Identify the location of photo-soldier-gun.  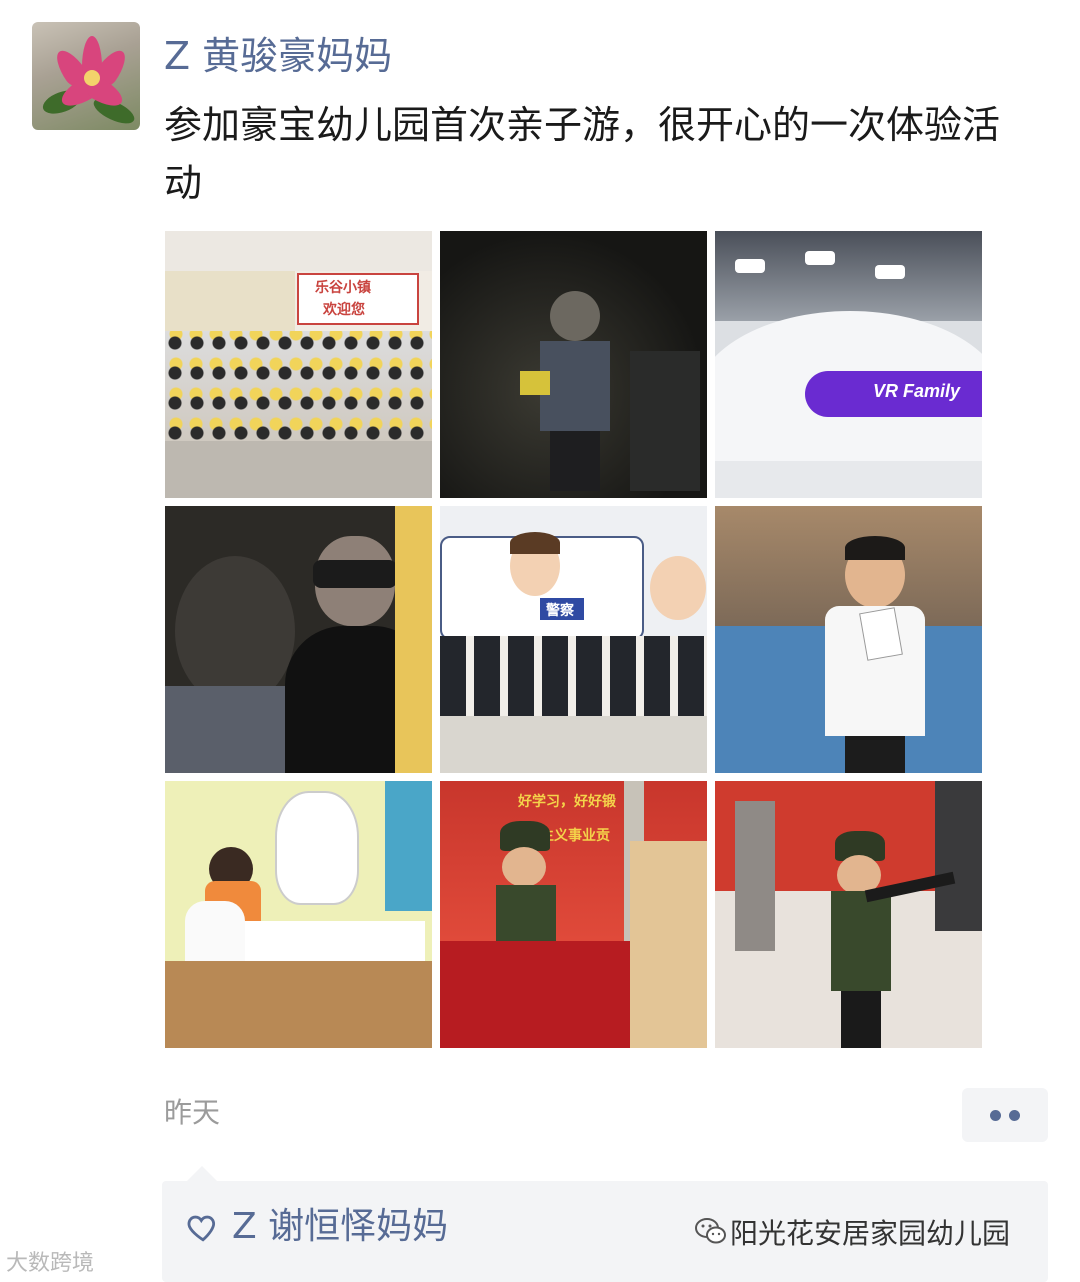
(848, 914).